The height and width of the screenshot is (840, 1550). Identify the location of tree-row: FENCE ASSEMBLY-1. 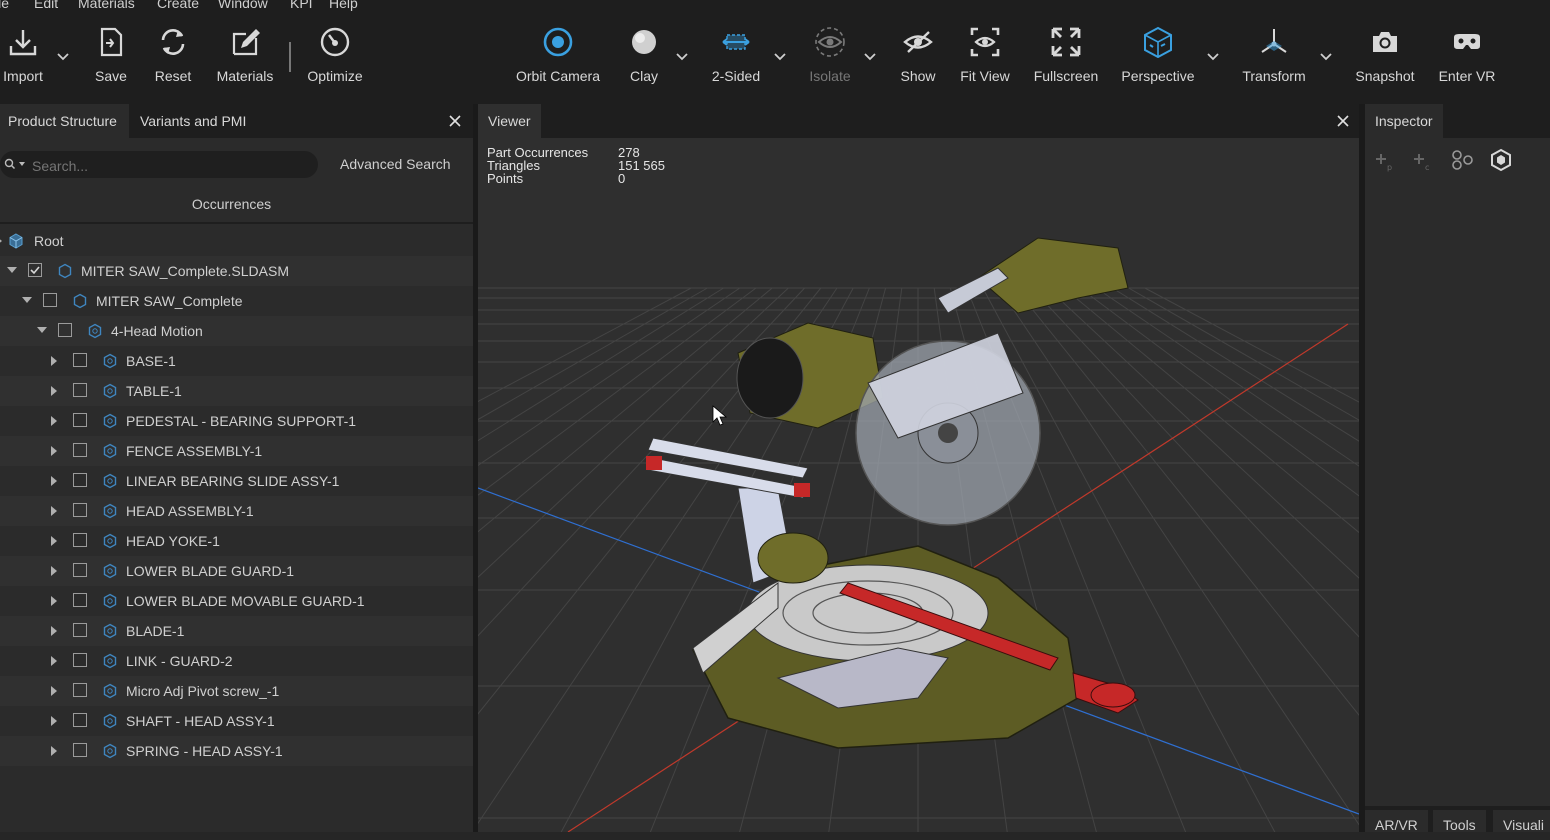
(236, 451).